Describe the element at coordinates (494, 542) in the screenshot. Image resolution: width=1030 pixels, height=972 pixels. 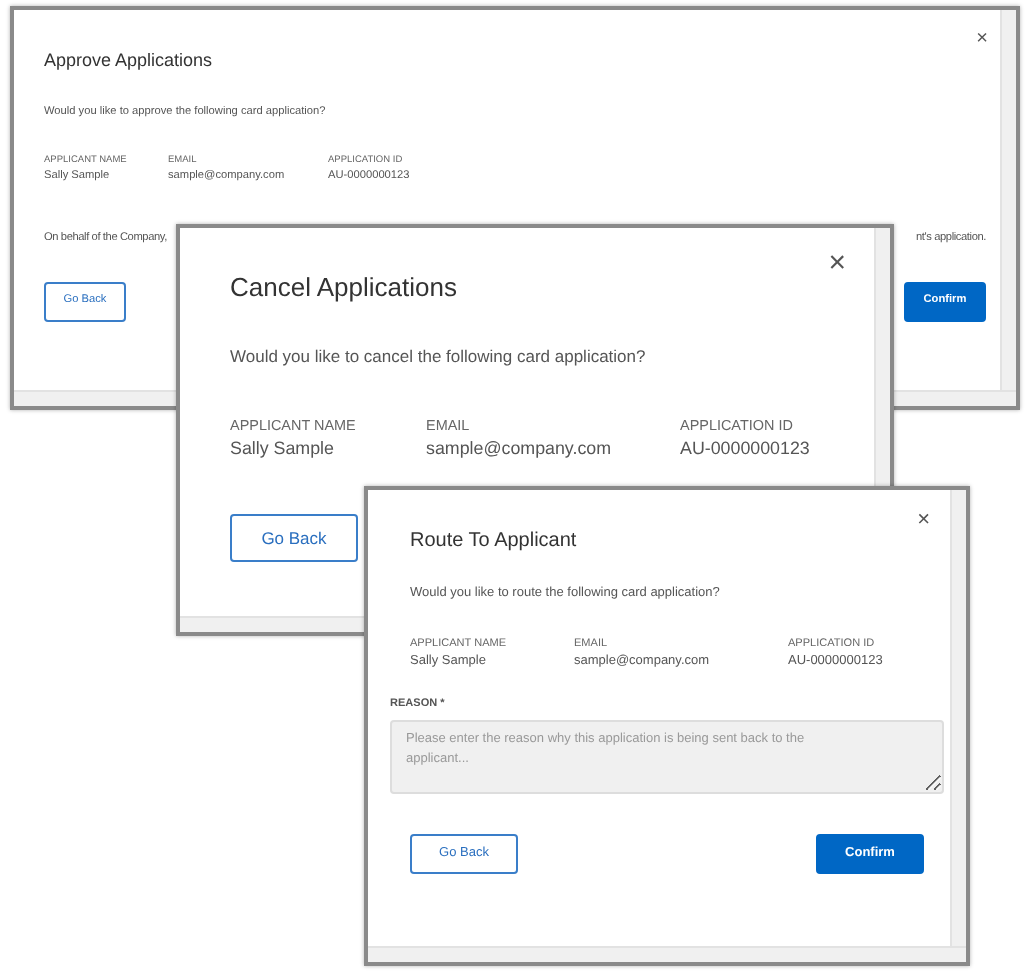
I see `dialog-title: Route To Applicant` at that location.